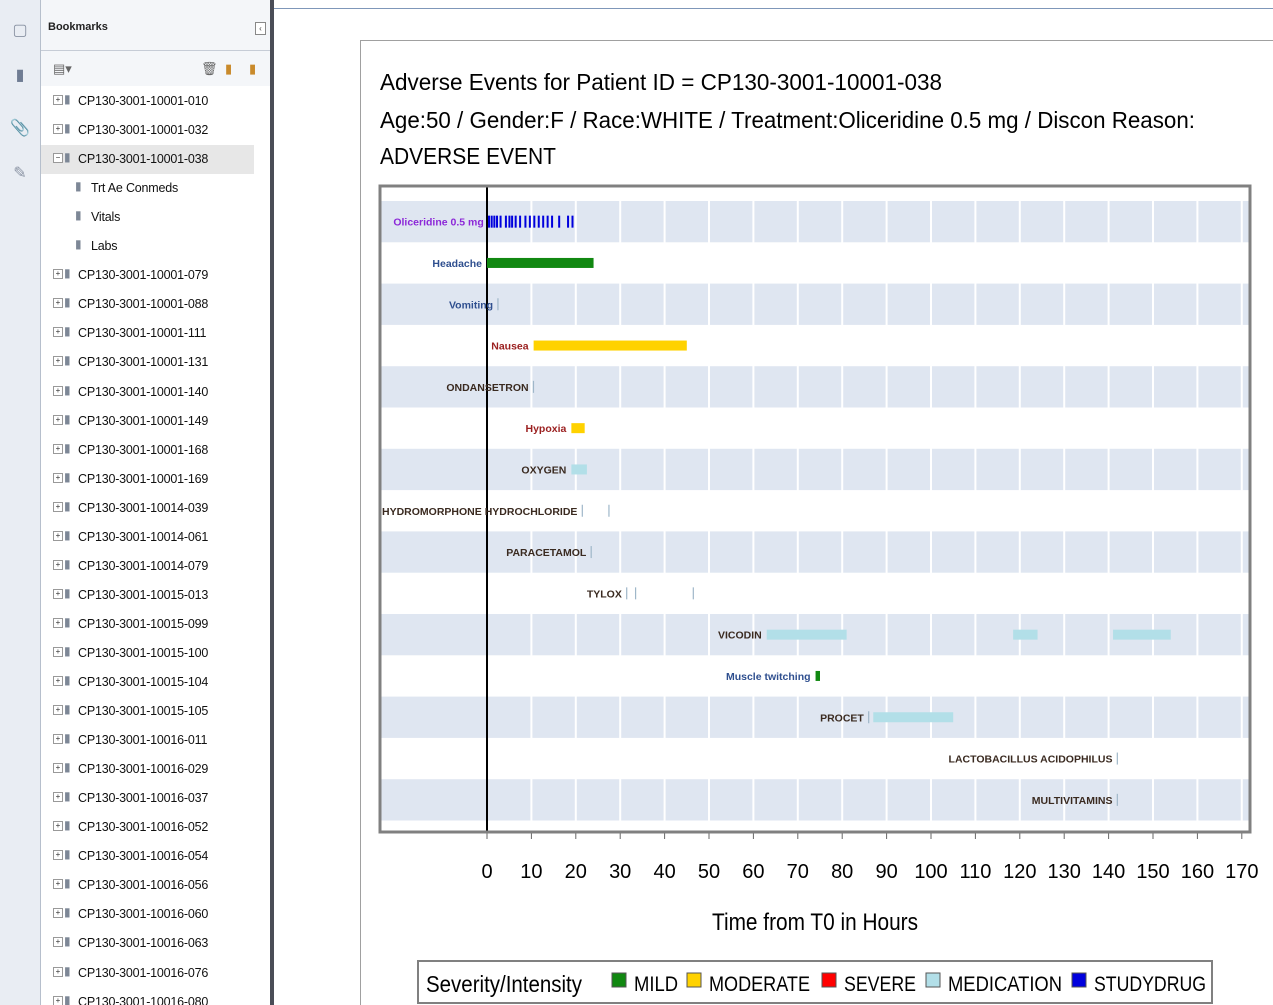 This screenshot has height=1005, width=1273. Describe the element at coordinates (143, 943) in the screenshot. I see `bookmark-label: CP130-3001-10016-063` at that location.